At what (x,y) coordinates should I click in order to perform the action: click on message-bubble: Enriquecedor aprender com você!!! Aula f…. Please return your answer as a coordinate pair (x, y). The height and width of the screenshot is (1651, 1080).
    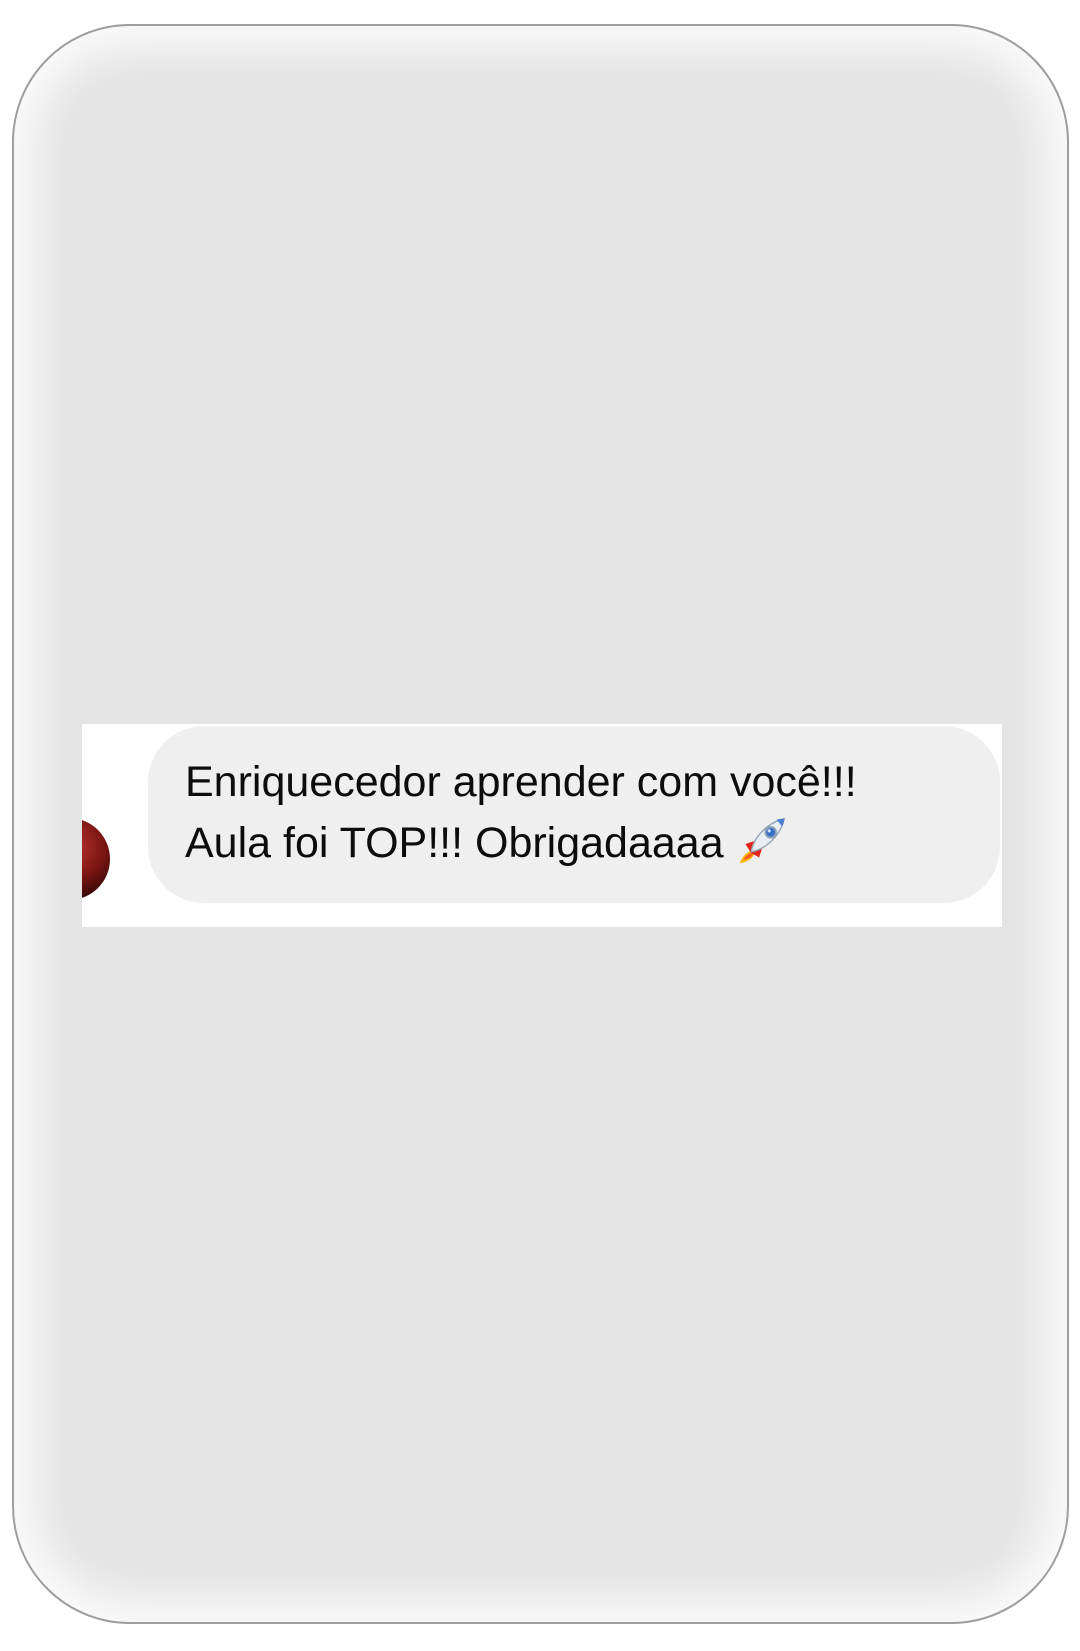
    Looking at the image, I should click on (574, 814).